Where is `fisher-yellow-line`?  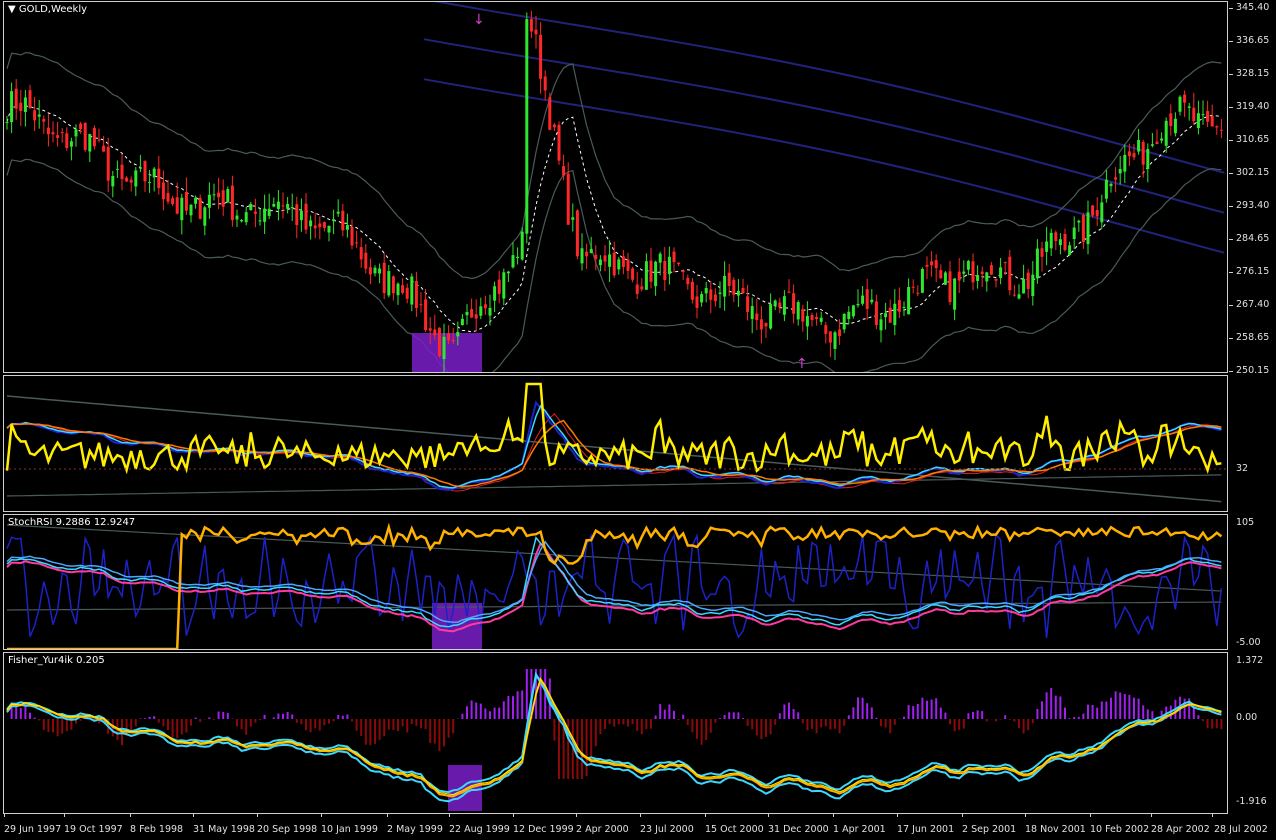 fisher-yellow-line is located at coordinates (614, 737).